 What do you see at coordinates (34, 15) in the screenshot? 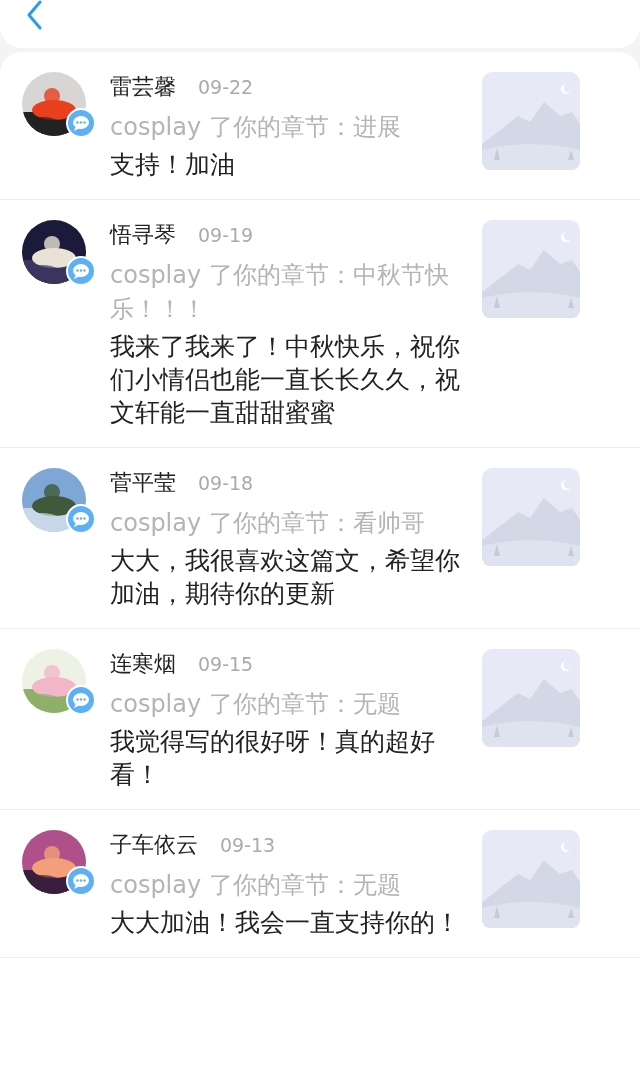
I see `back-icon` at bounding box center [34, 15].